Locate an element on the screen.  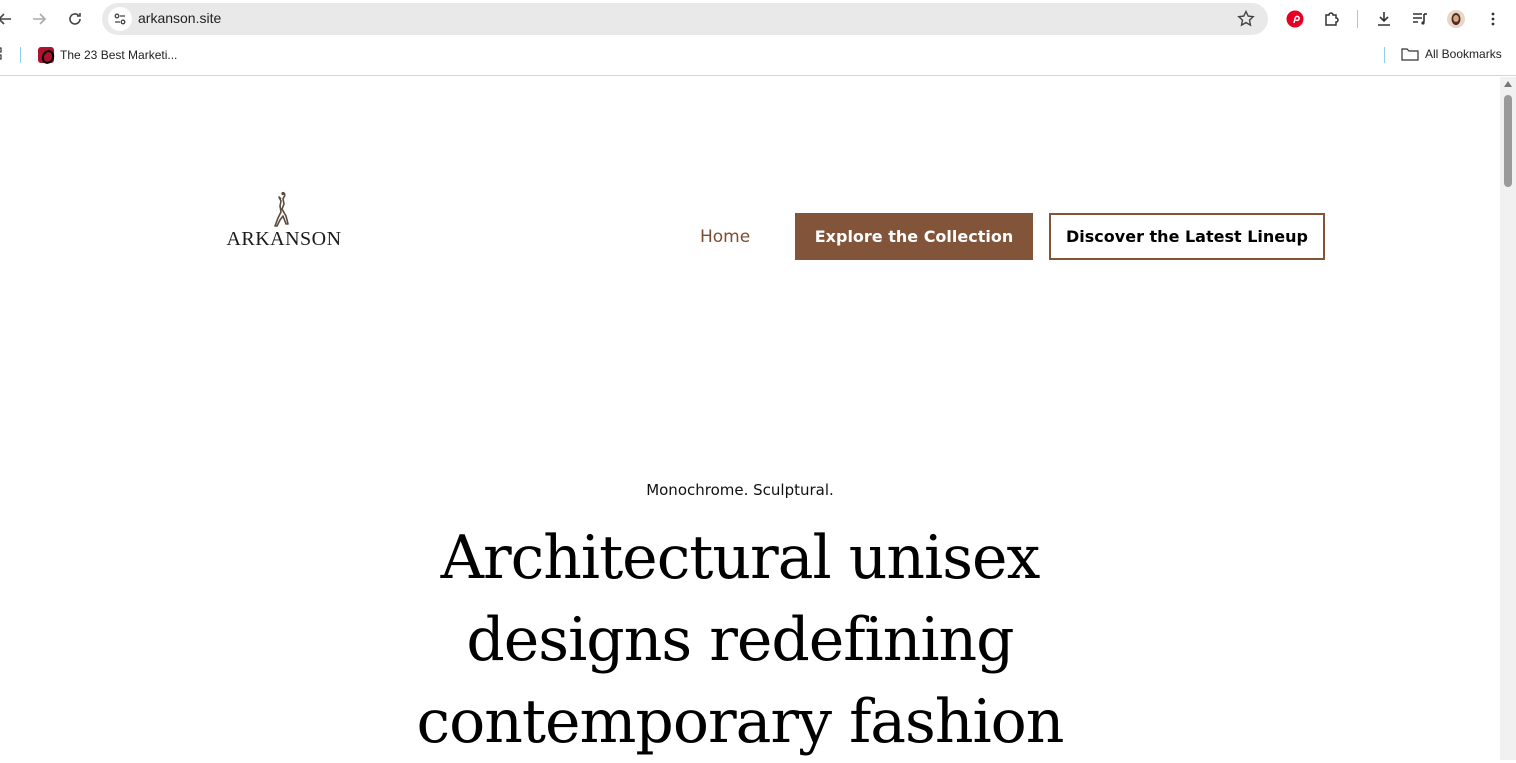
pinterest-extension-button is located at coordinates (1295, 19).